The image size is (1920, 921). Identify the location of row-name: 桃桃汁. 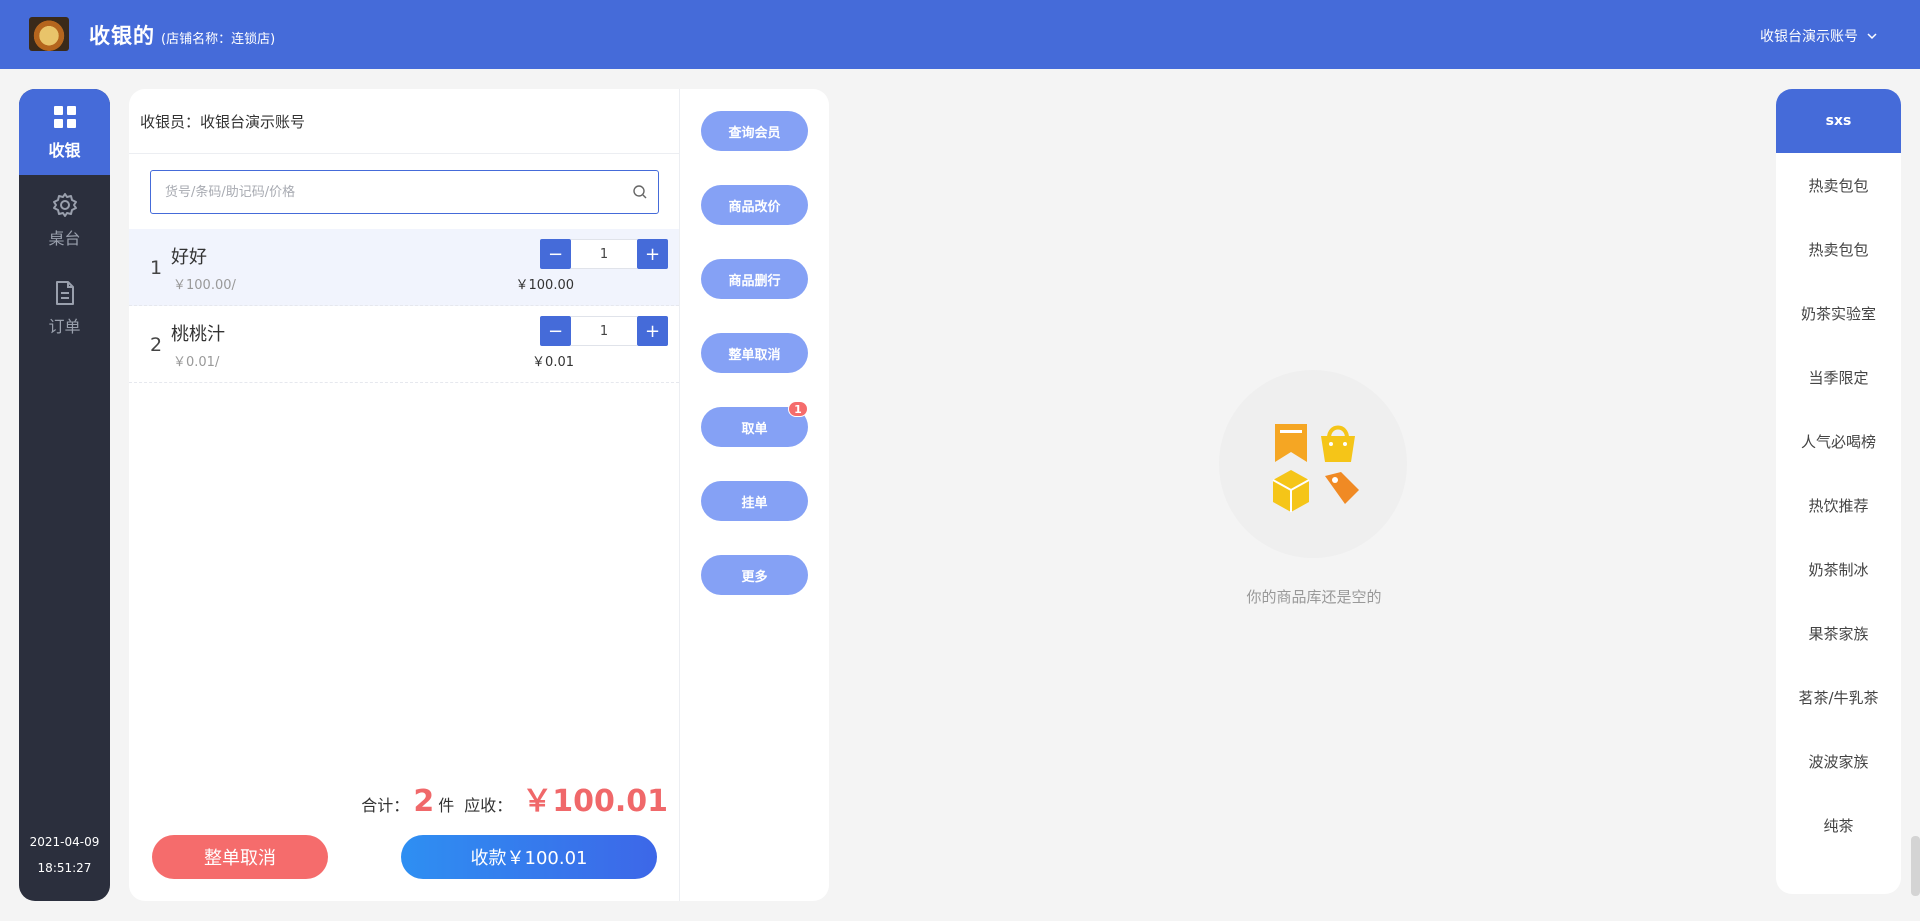
(198, 334).